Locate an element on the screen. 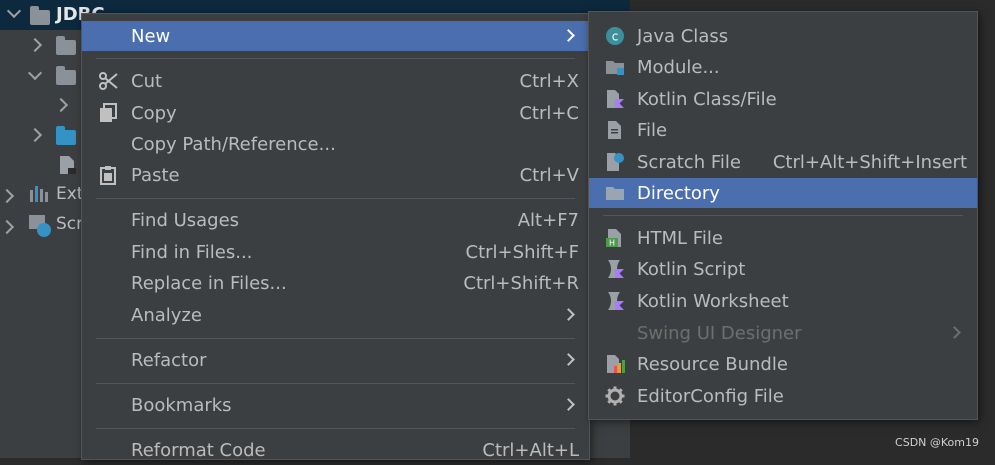  menu-item-label: Java Class is located at coordinates (683, 36).